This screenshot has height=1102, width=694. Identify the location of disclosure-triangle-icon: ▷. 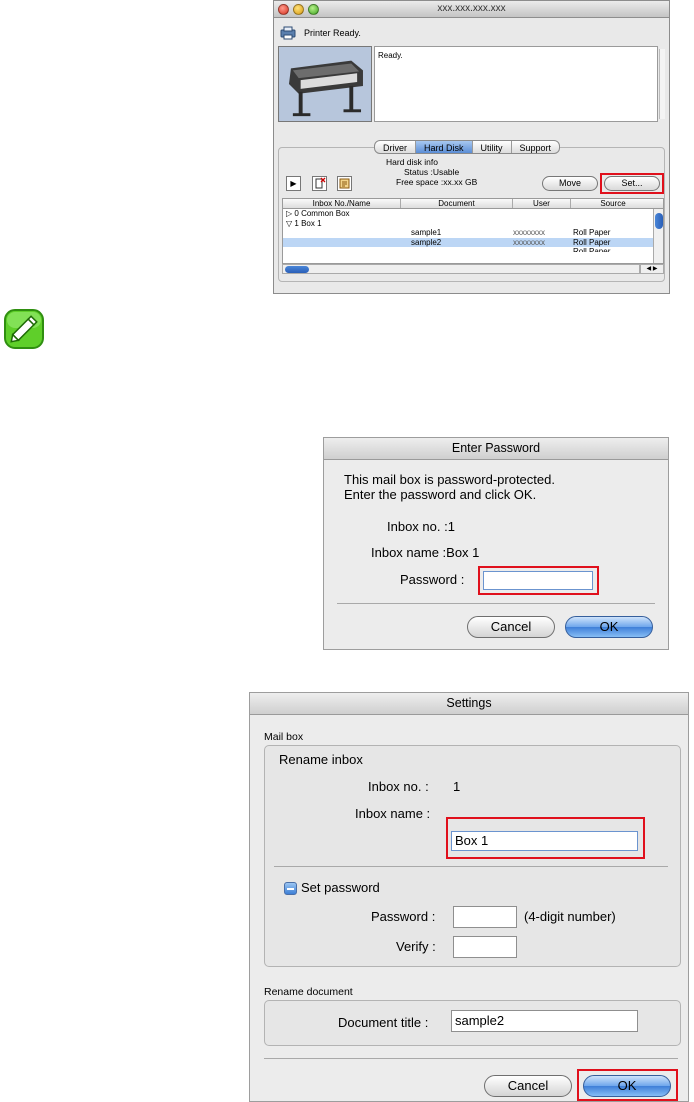
(289, 213).